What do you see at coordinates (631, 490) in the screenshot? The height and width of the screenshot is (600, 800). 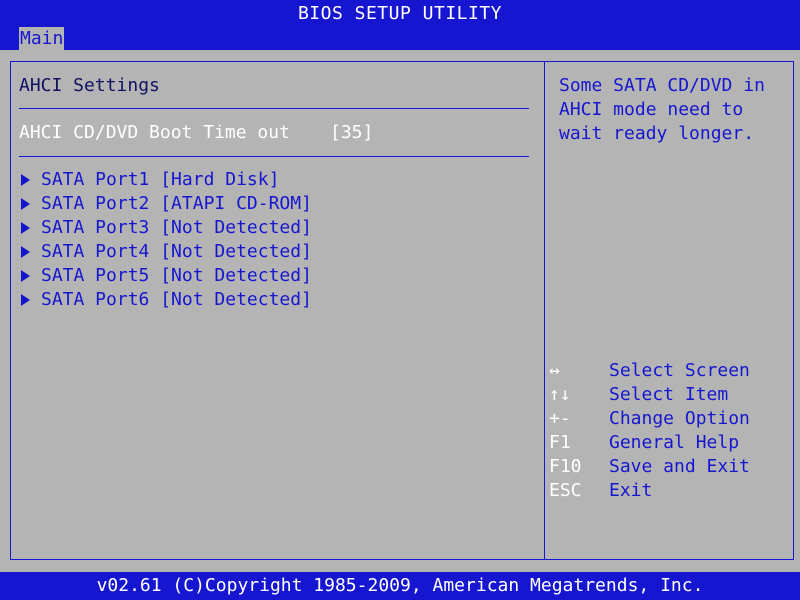 I see `key-action: Exit` at bounding box center [631, 490].